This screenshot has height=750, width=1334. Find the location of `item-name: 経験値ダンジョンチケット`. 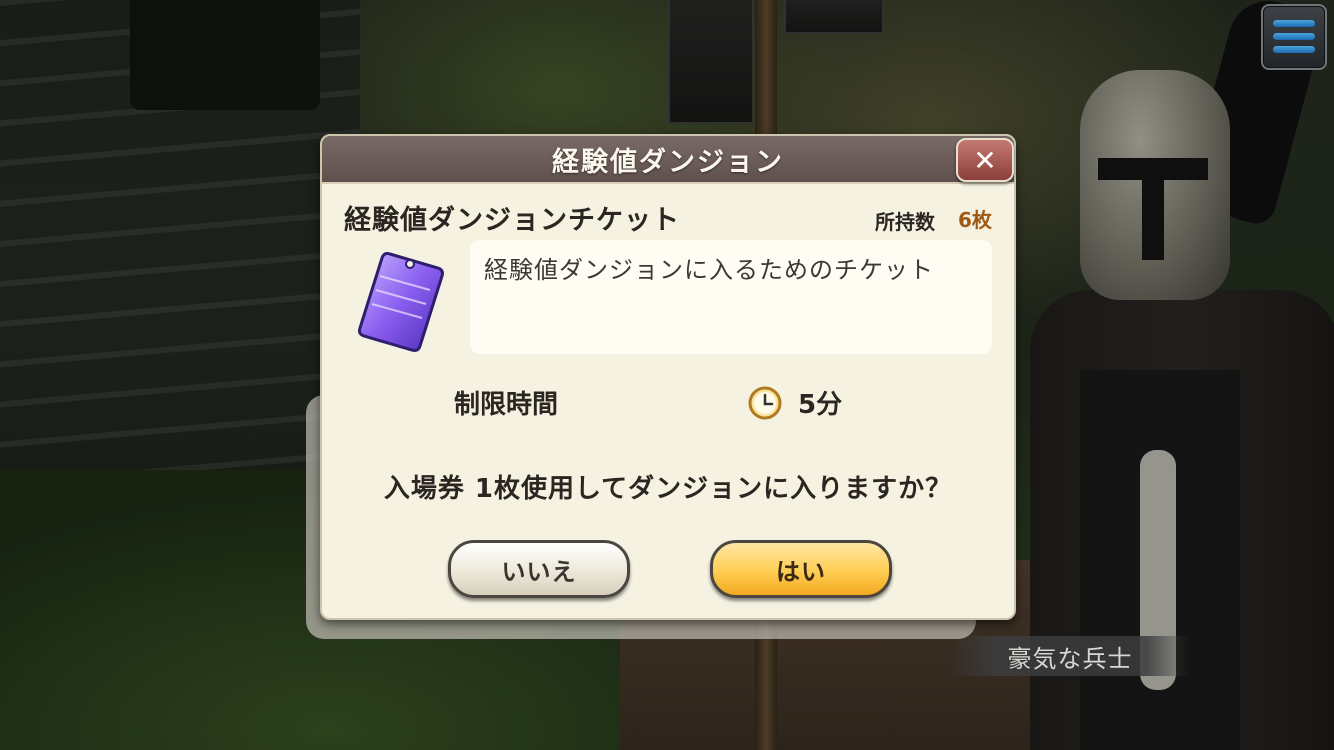

item-name: 経験値ダンジョンチケット is located at coordinates (512, 220).